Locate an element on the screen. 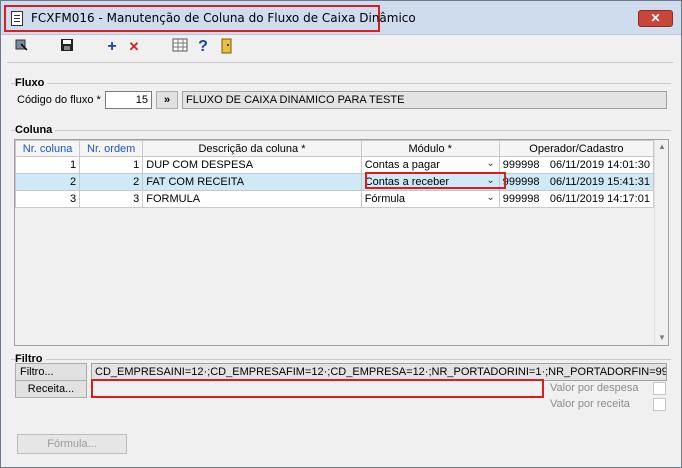 The width and height of the screenshot is (682, 468). grid-icon is located at coordinates (180, 47).